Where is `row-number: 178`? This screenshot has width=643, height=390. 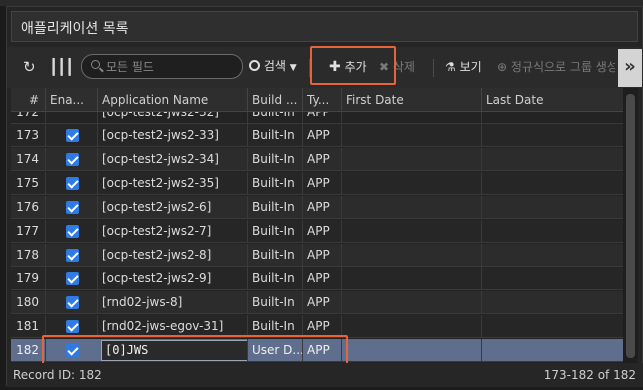 row-number: 178 is located at coordinates (27, 254).